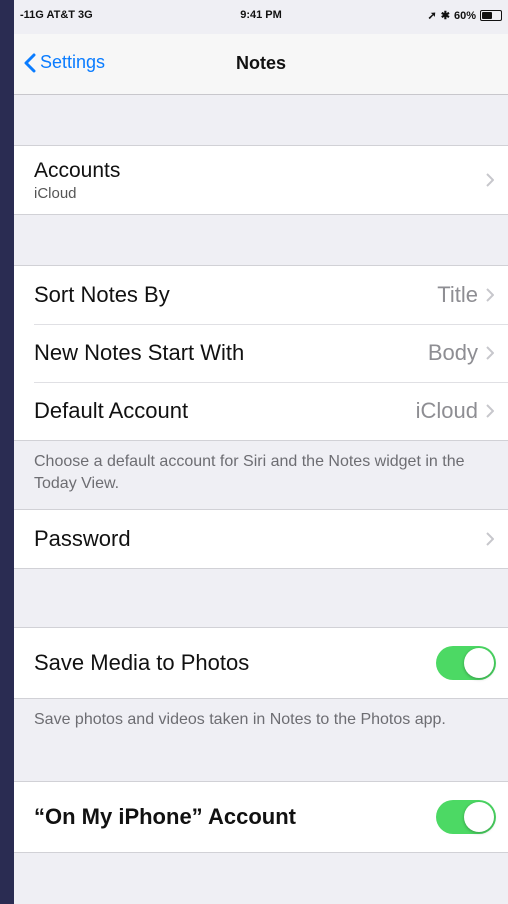 Image resolution: width=508 pixels, height=904 pixels. I want to click on save-media-row: Save Media to Photos, so click(261, 663).